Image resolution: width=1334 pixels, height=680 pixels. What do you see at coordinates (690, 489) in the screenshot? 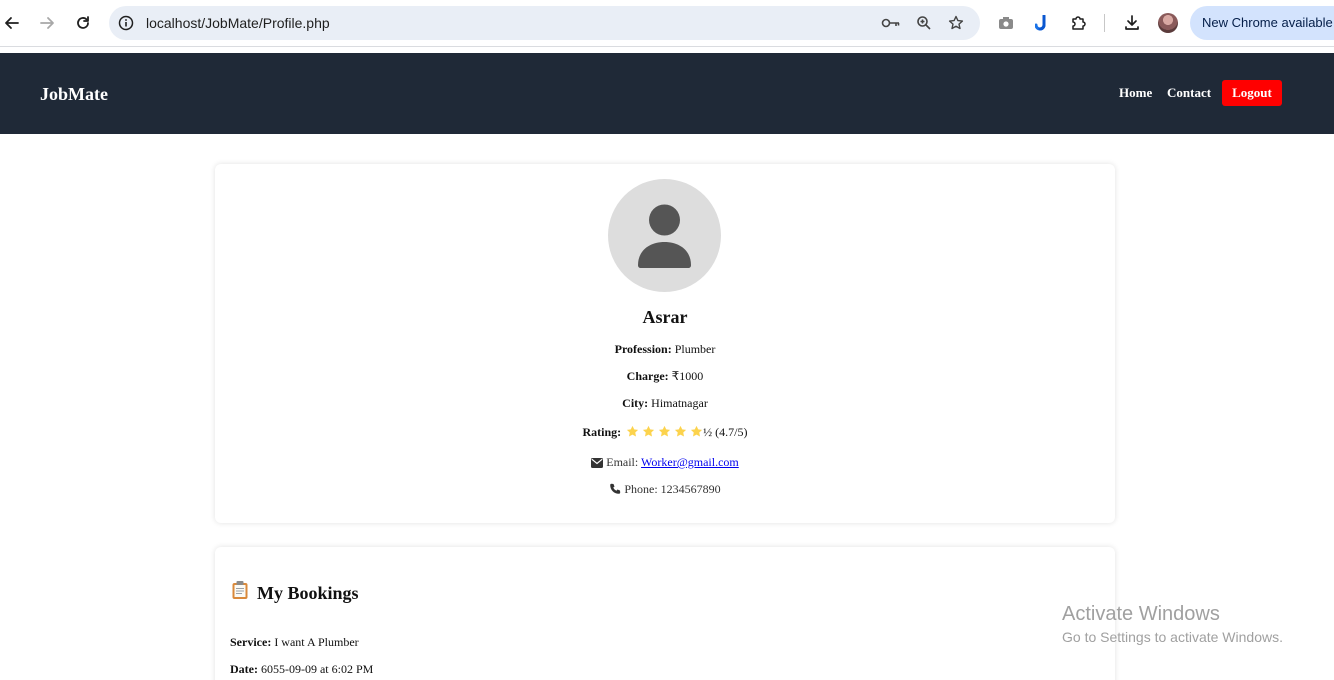
I see `phone-value: 1234567890` at bounding box center [690, 489].